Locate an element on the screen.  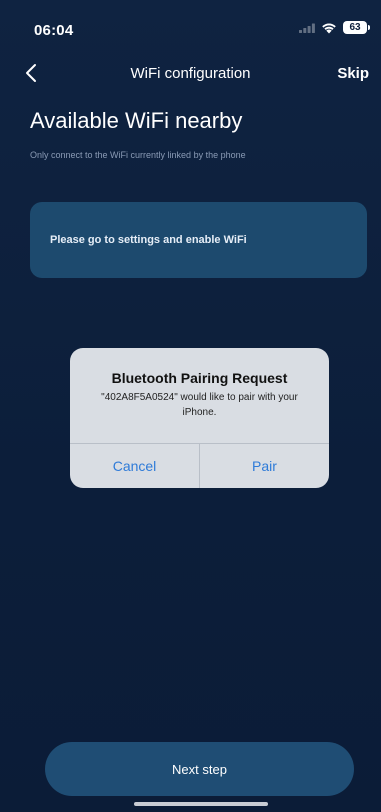
page-title: Available WiFi nearby is located at coordinates (136, 120).